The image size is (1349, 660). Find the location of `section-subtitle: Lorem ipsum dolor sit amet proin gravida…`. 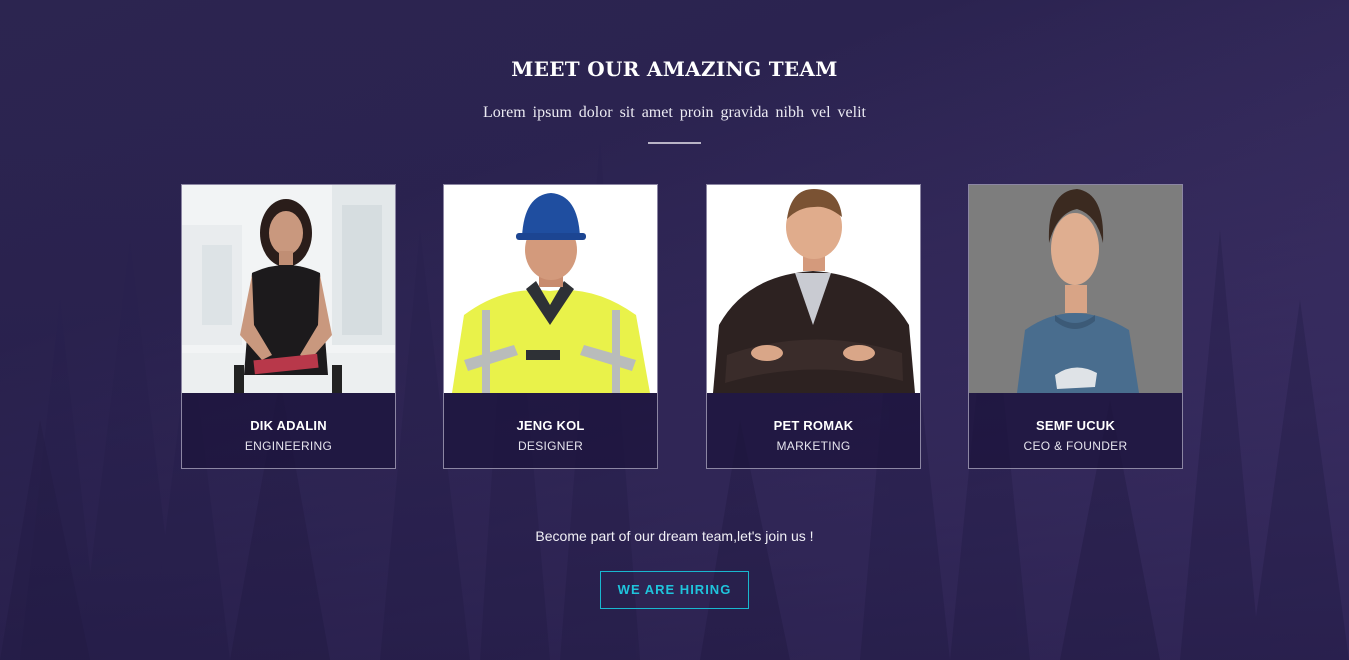

section-subtitle: Lorem ipsum dolor sit amet proin gravida… is located at coordinates (674, 112).